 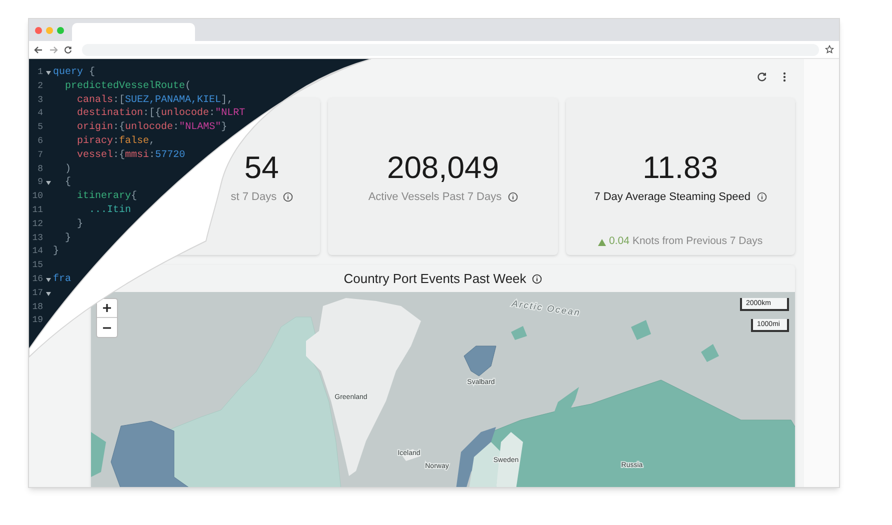 I want to click on line-number: 17, so click(x=37, y=293).